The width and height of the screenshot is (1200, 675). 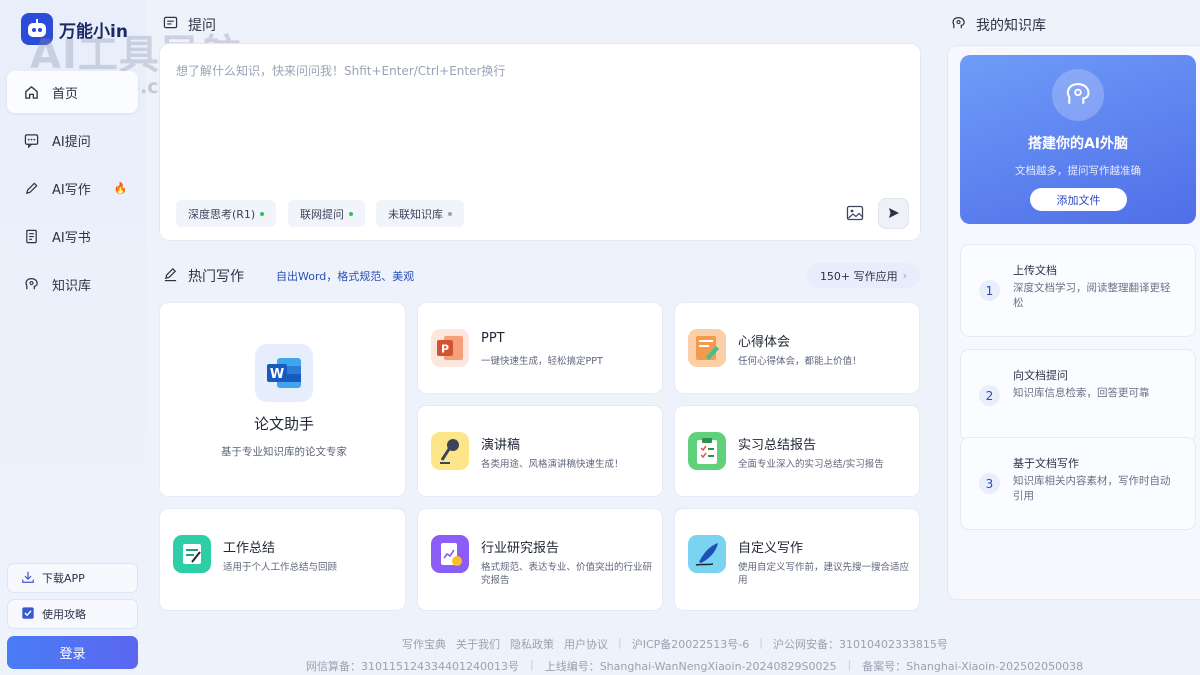 I want to click on send-icon, so click(x=894, y=213).